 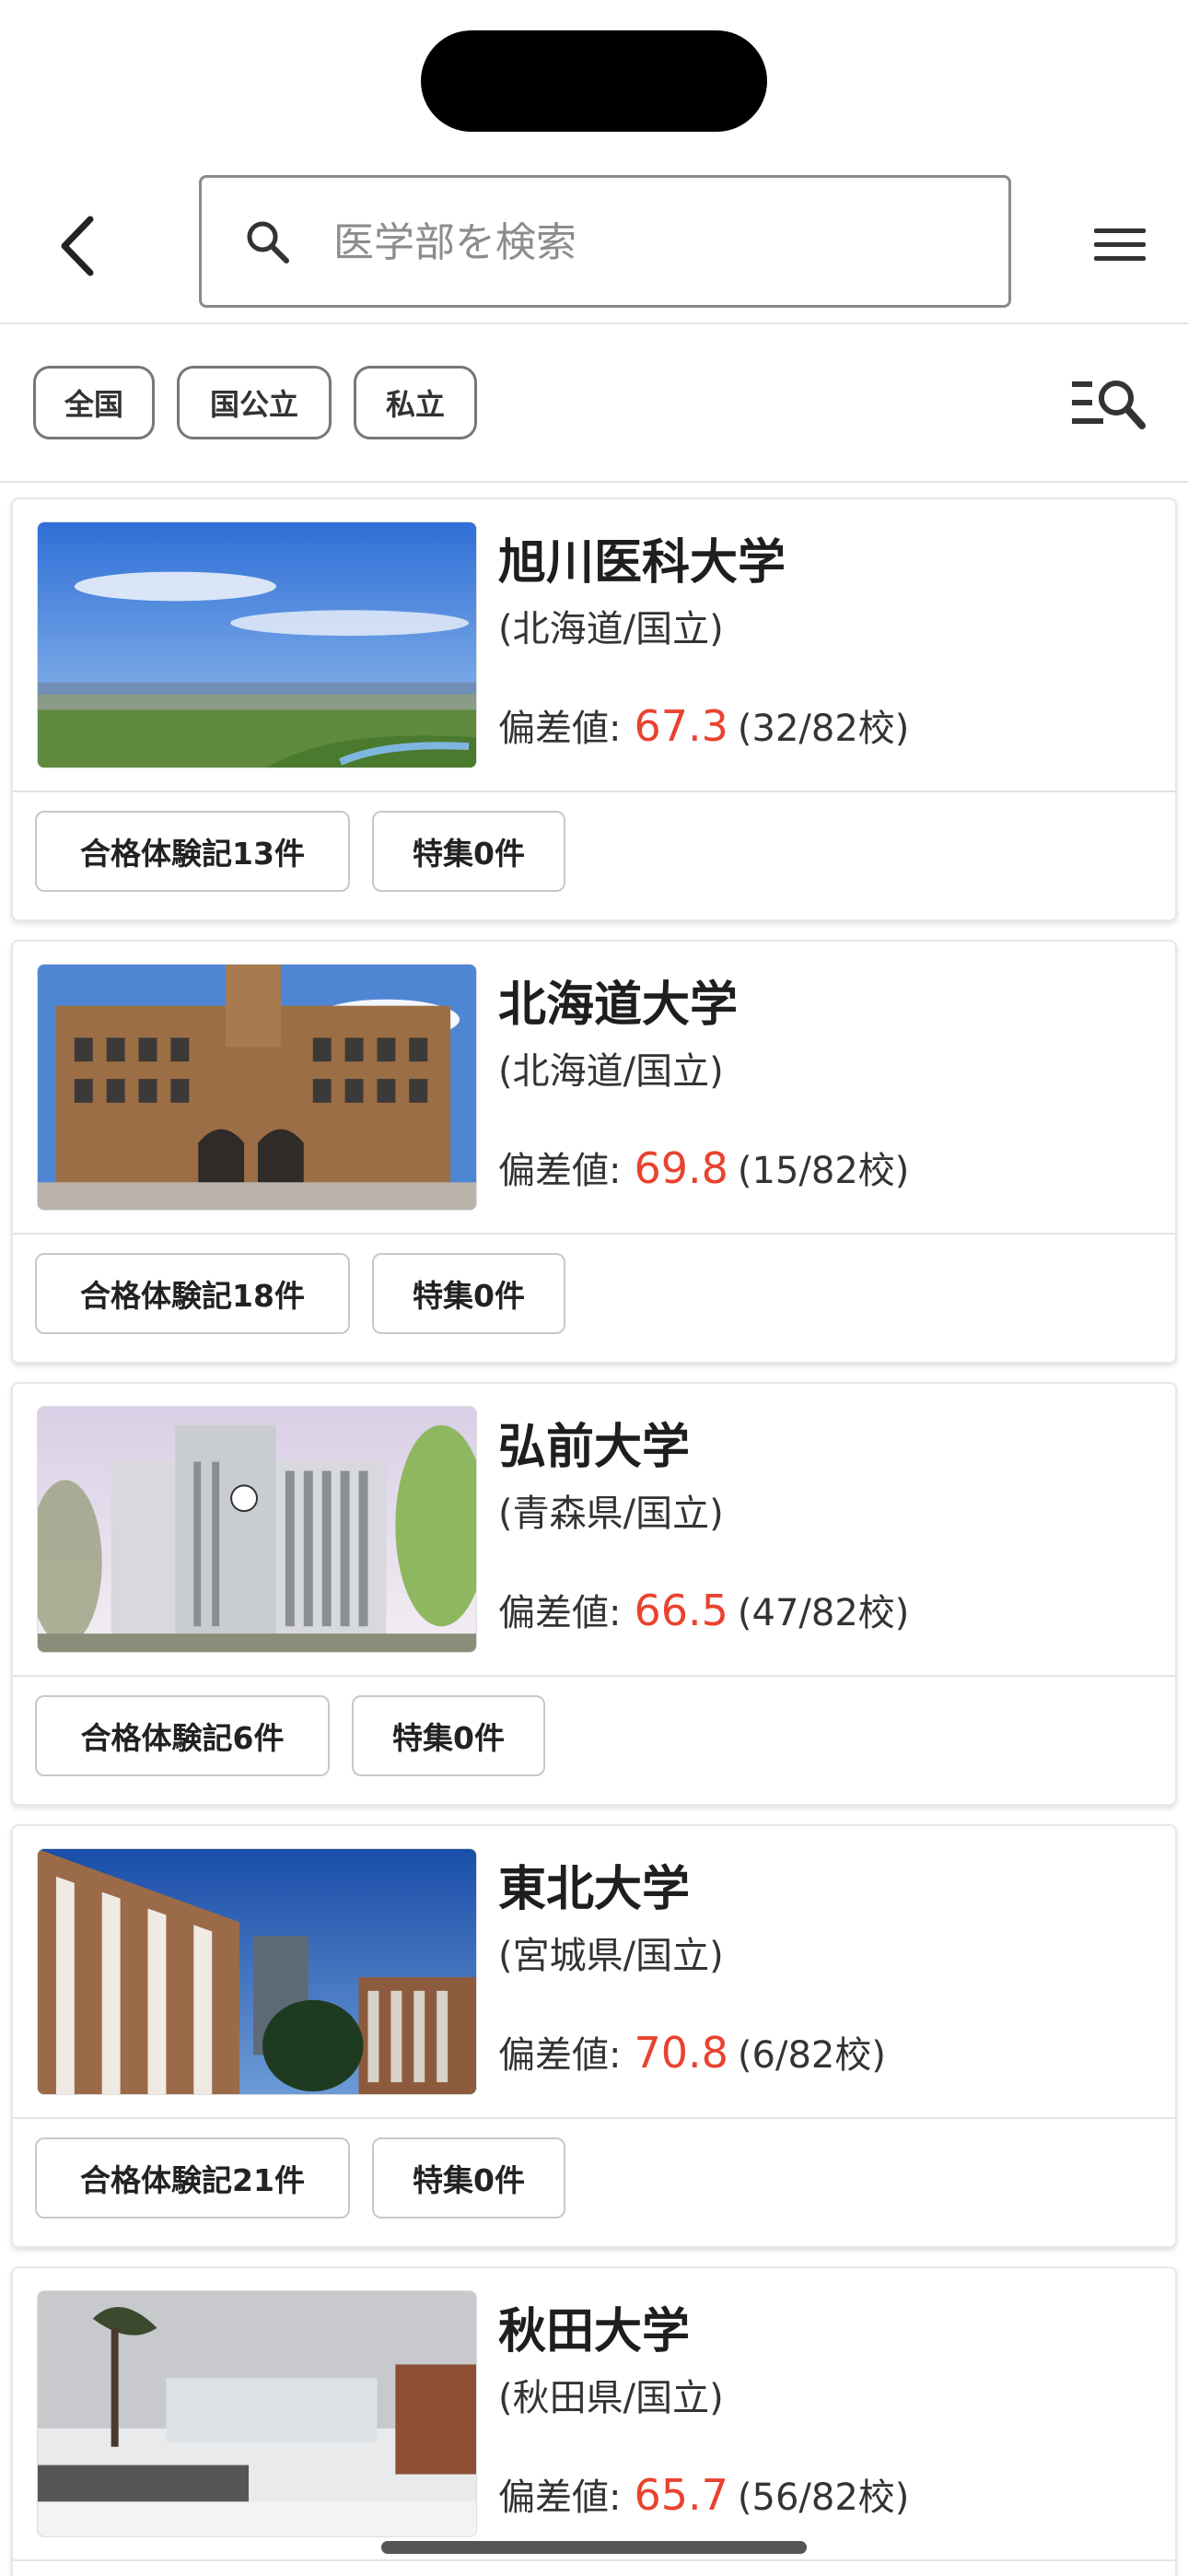 What do you see at coordinates (681, 2053) in the screenshot?
I see `score-value: 70.8` at bounding box center [681, 2053].